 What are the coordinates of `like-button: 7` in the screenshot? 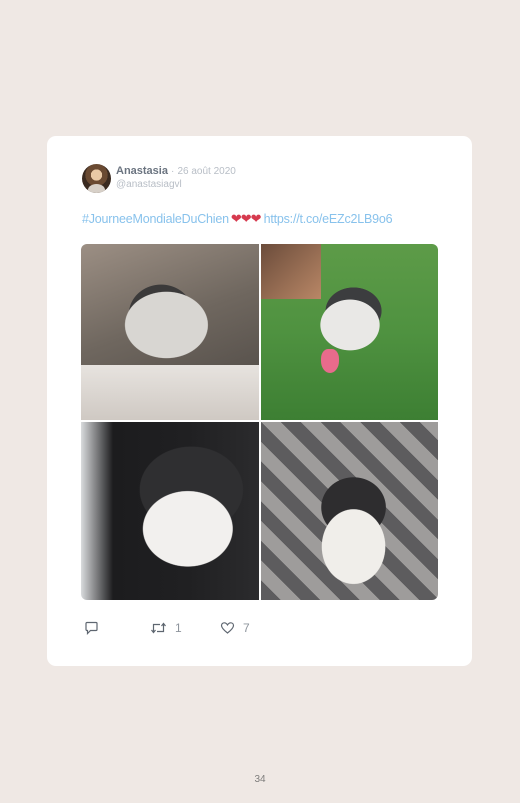 It's located at (235, 628).